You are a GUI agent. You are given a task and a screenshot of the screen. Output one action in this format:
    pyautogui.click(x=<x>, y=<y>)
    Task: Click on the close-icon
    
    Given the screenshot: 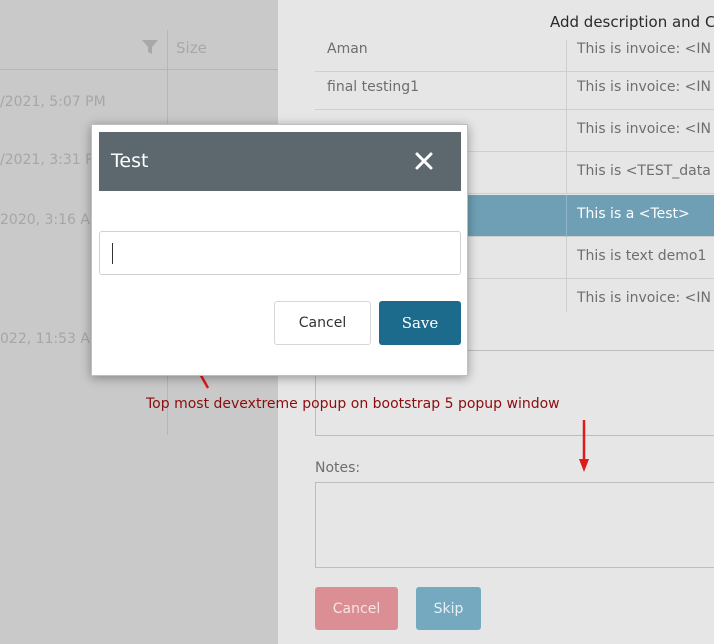 What is the action you would take?
    pyautogui.click(x=424, y=161)
    